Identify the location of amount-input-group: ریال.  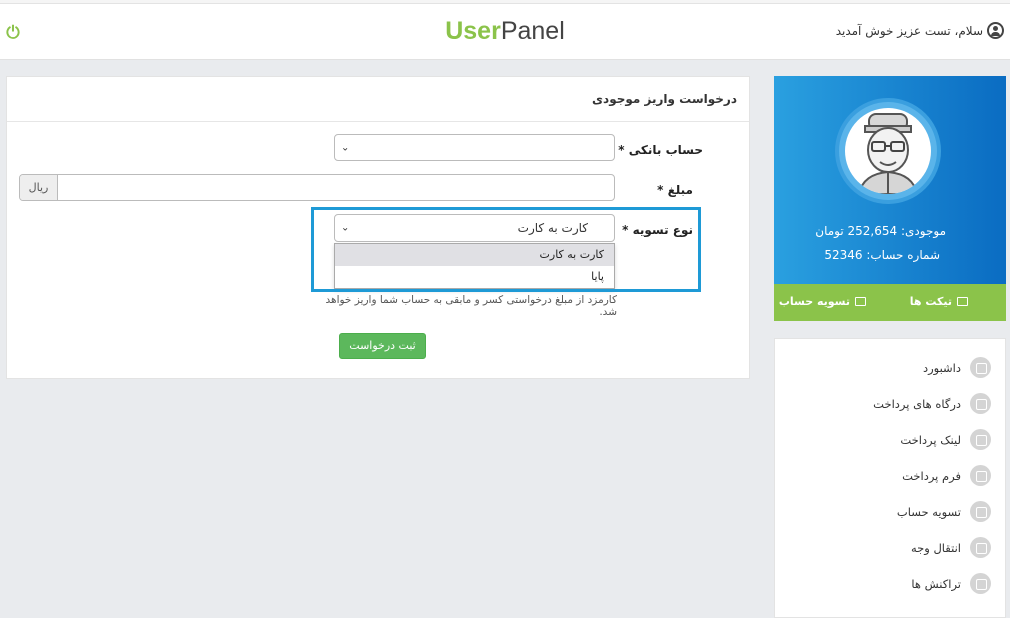
(317, 187).